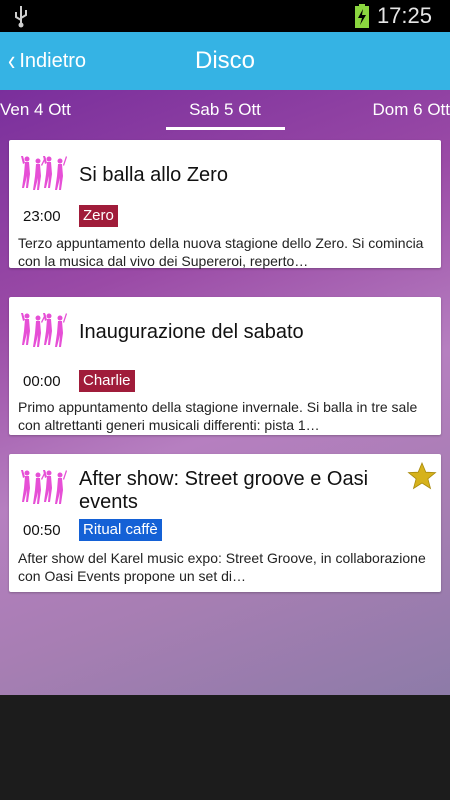 The image size is (450, 800). Describe the element at coordinates (225, 747) in the screenshot. I see `bottom-area` at that location.